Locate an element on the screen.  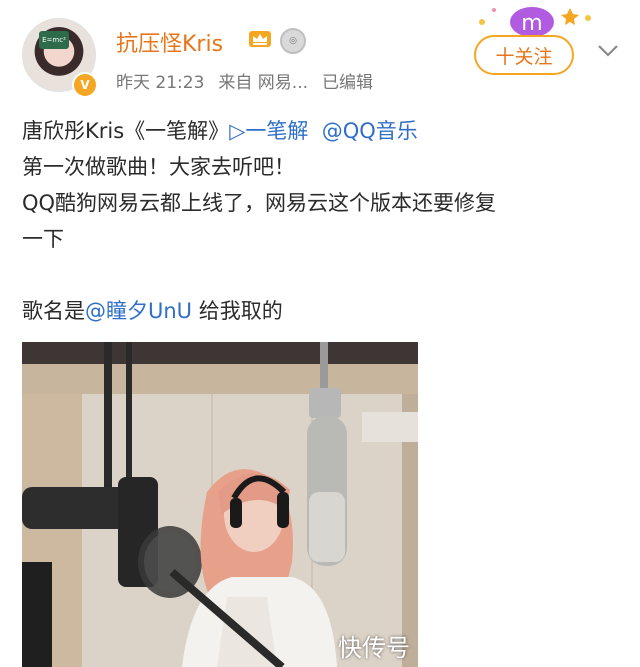
verified-badge-icon: V is located at coordinates (85, 85).